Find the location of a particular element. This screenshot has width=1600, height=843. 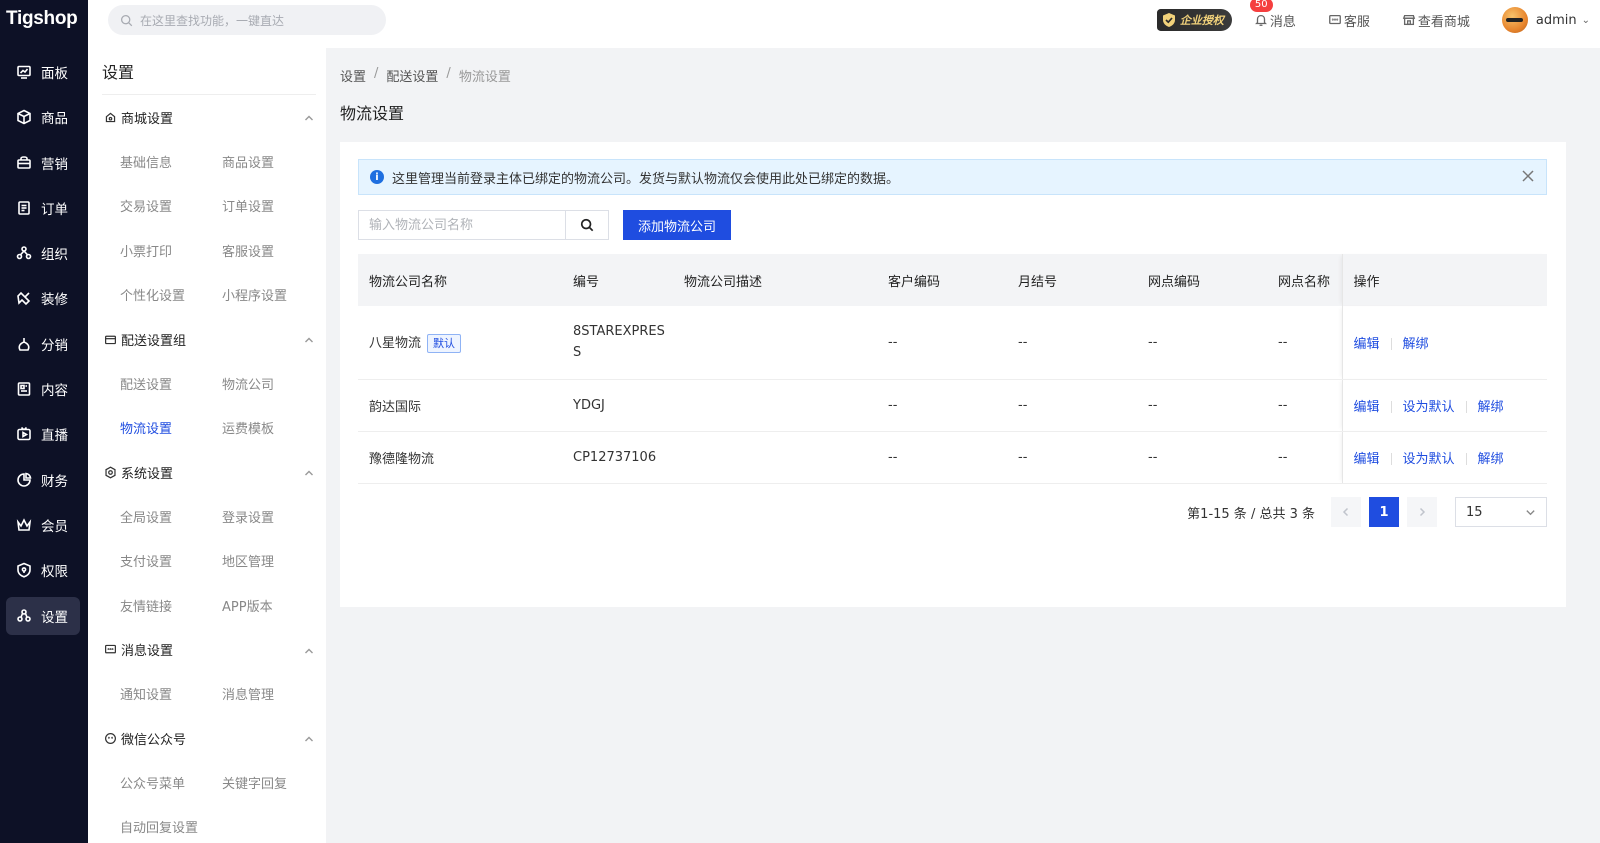

group-icon is located at coordinates (110, 649).